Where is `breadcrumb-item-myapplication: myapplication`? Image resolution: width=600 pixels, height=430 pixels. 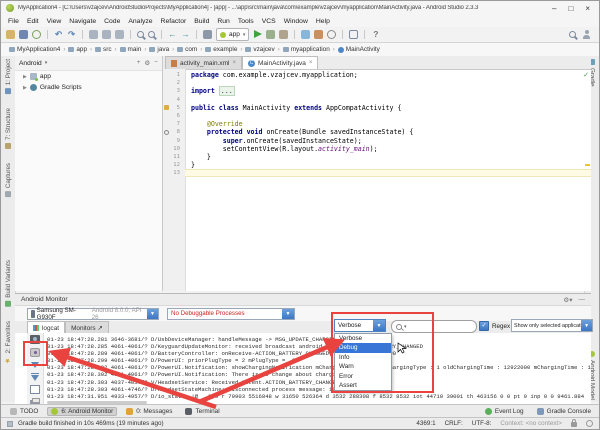
breadcrumb-item-myapplication: myapplication is located at coordinates (306, 49).